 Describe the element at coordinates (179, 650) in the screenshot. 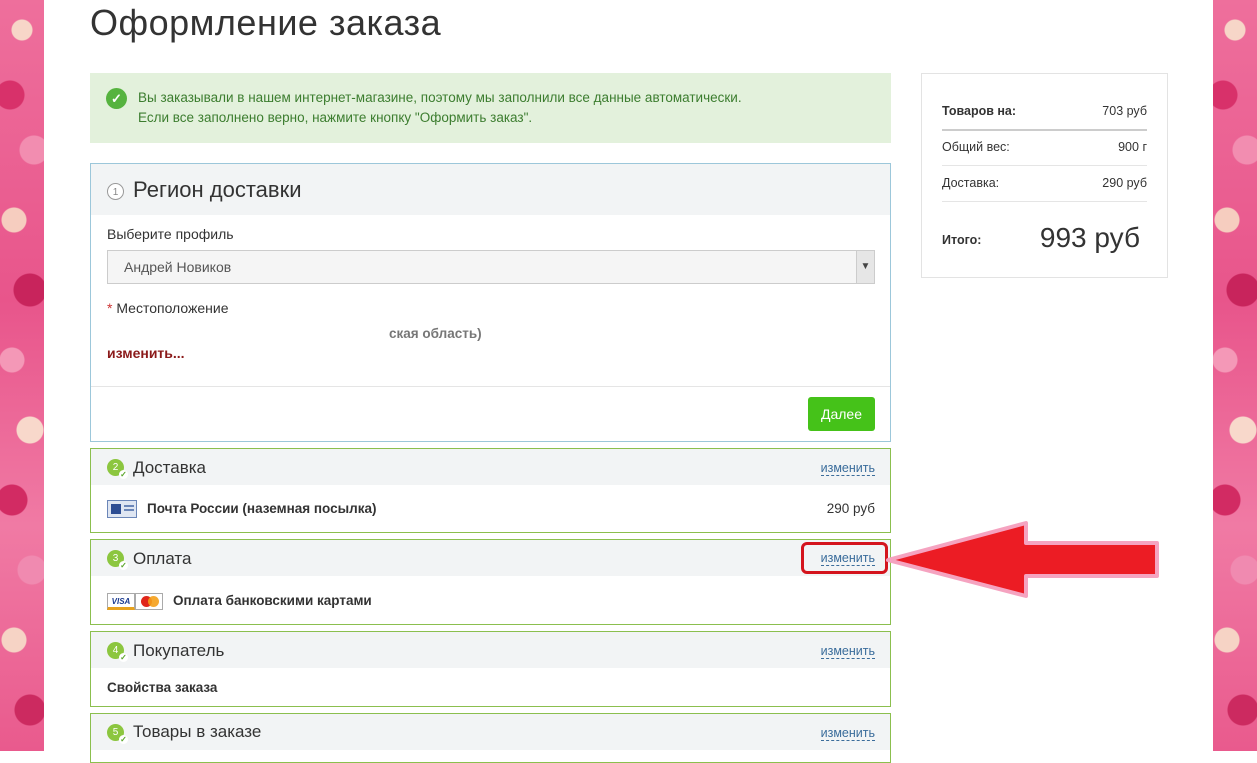

I see `buyer-title: Покупатель` at that location.